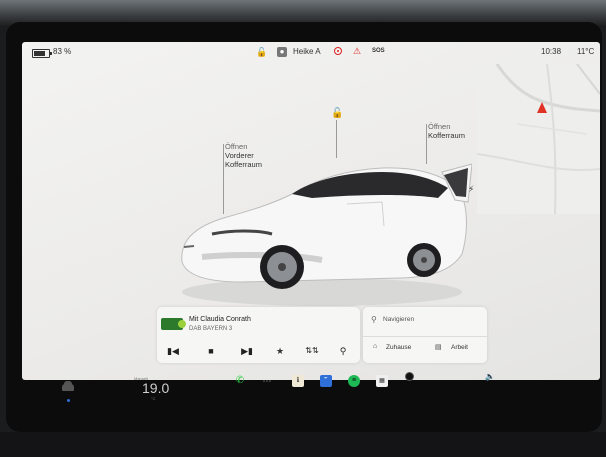 The image size is (606, 457). What do you see at coordinates (223, 179) in the screenshot?
I see `frunk-callout-line` at bounding box center [223, 179].